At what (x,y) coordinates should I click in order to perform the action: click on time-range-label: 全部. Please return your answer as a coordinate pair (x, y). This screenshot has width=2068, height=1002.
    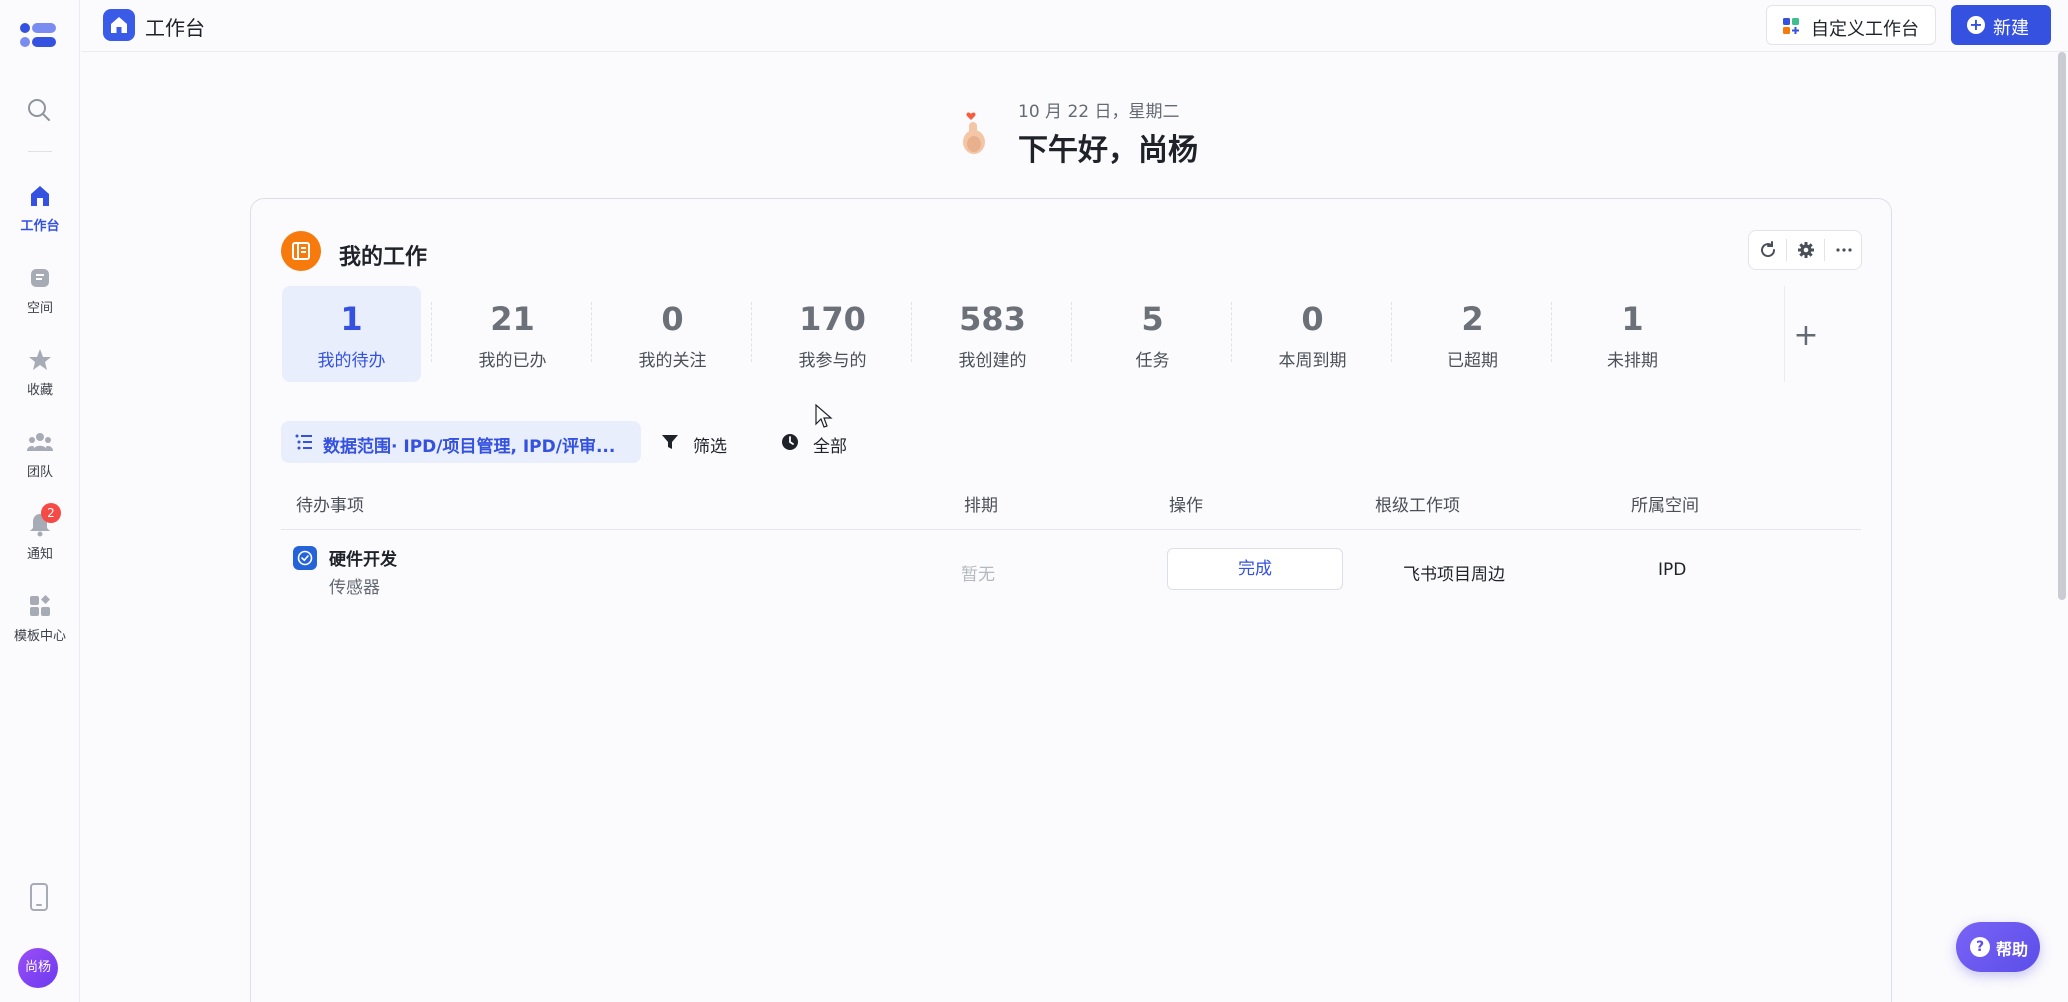
    Looking at the image, I should click on (830, 447).